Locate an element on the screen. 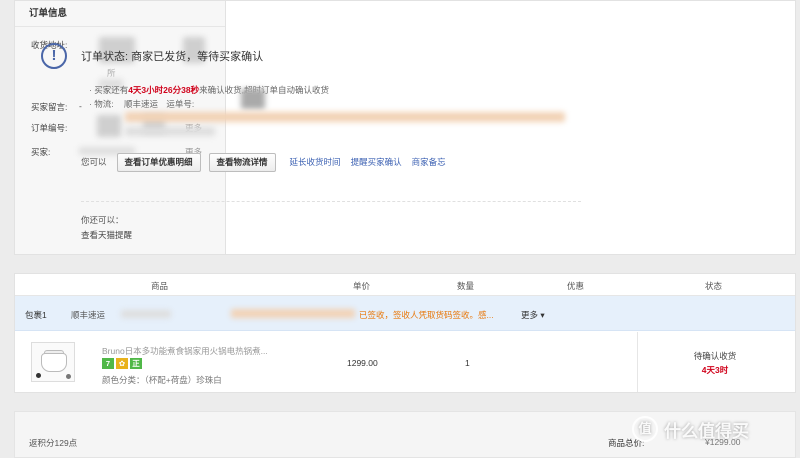 The width and height of the screenshot is (800, 458). col-product: 商品 is located at coordinates (160, 286).